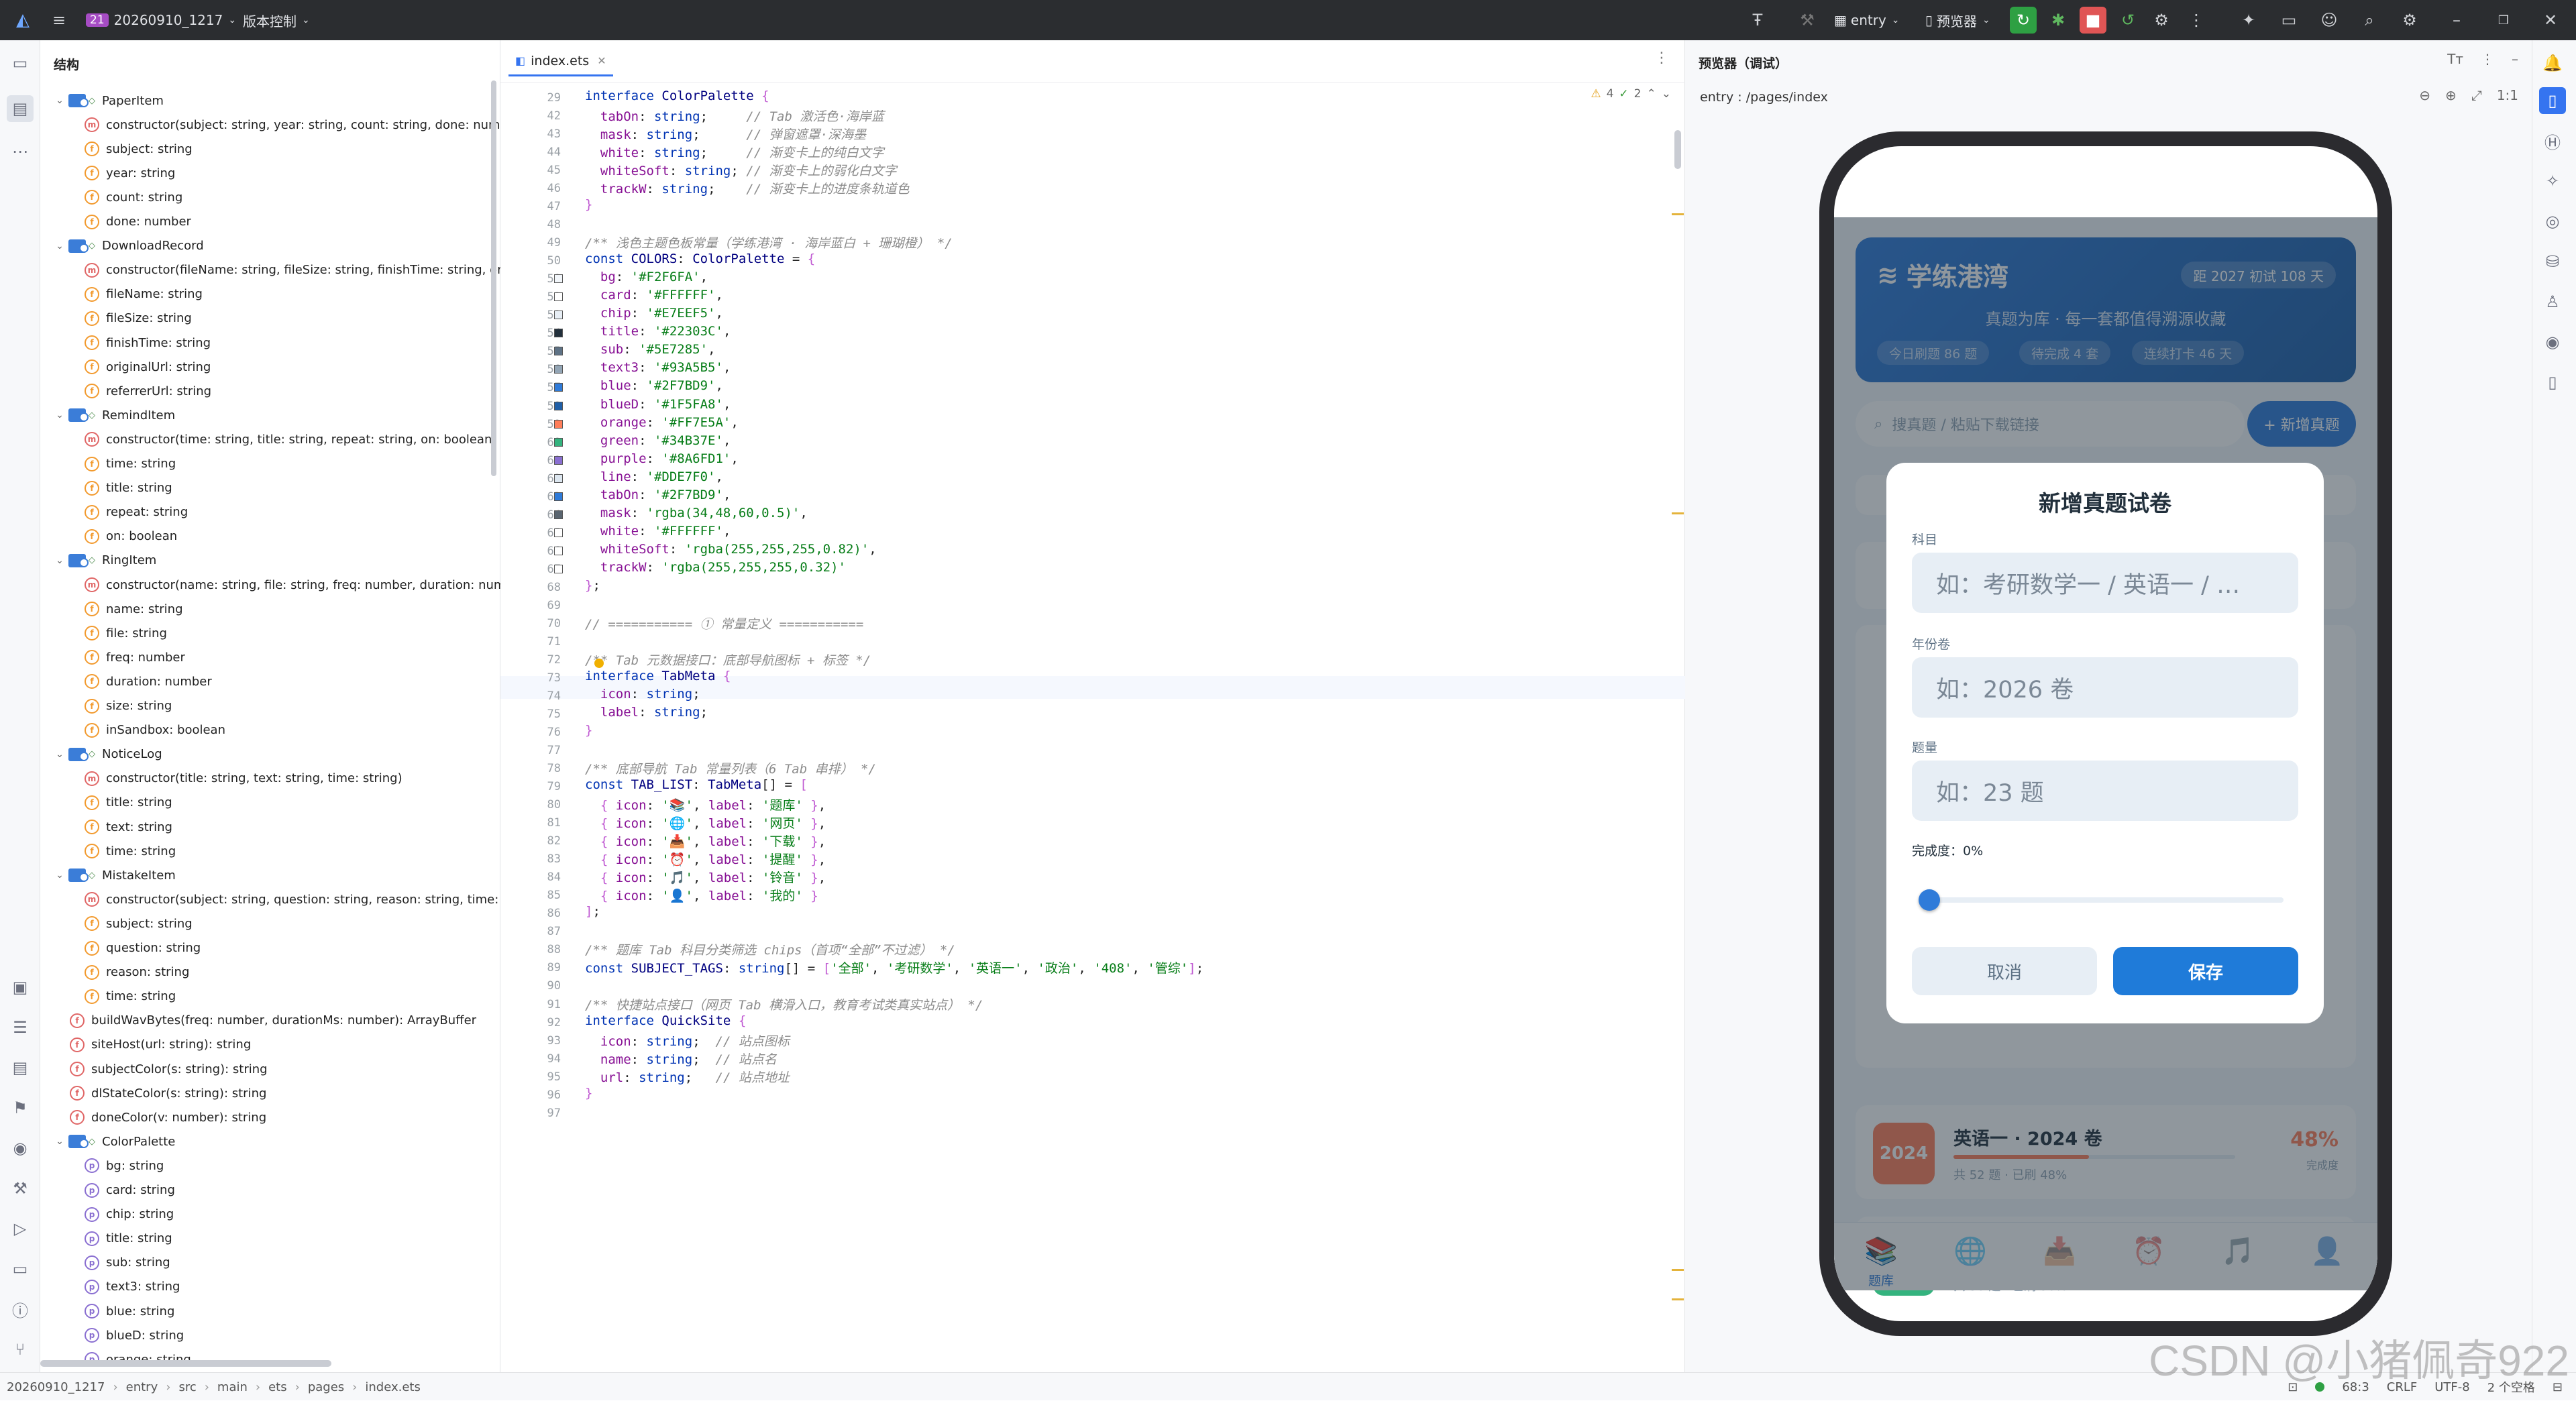  What do you see at coordinates (1957, 20) in the screenshot?
I see `device-selector: ▯ 预览器 ⌄` at bounding box center [1957, 20].